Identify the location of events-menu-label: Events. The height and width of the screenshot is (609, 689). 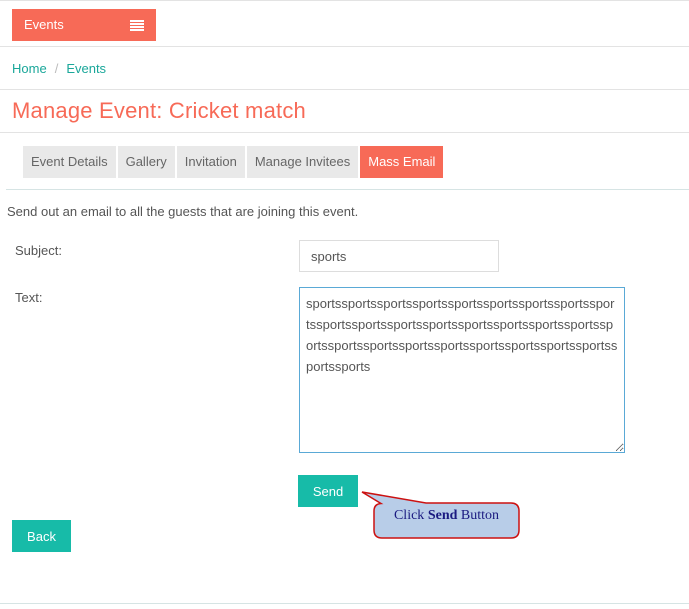
(44, 24).